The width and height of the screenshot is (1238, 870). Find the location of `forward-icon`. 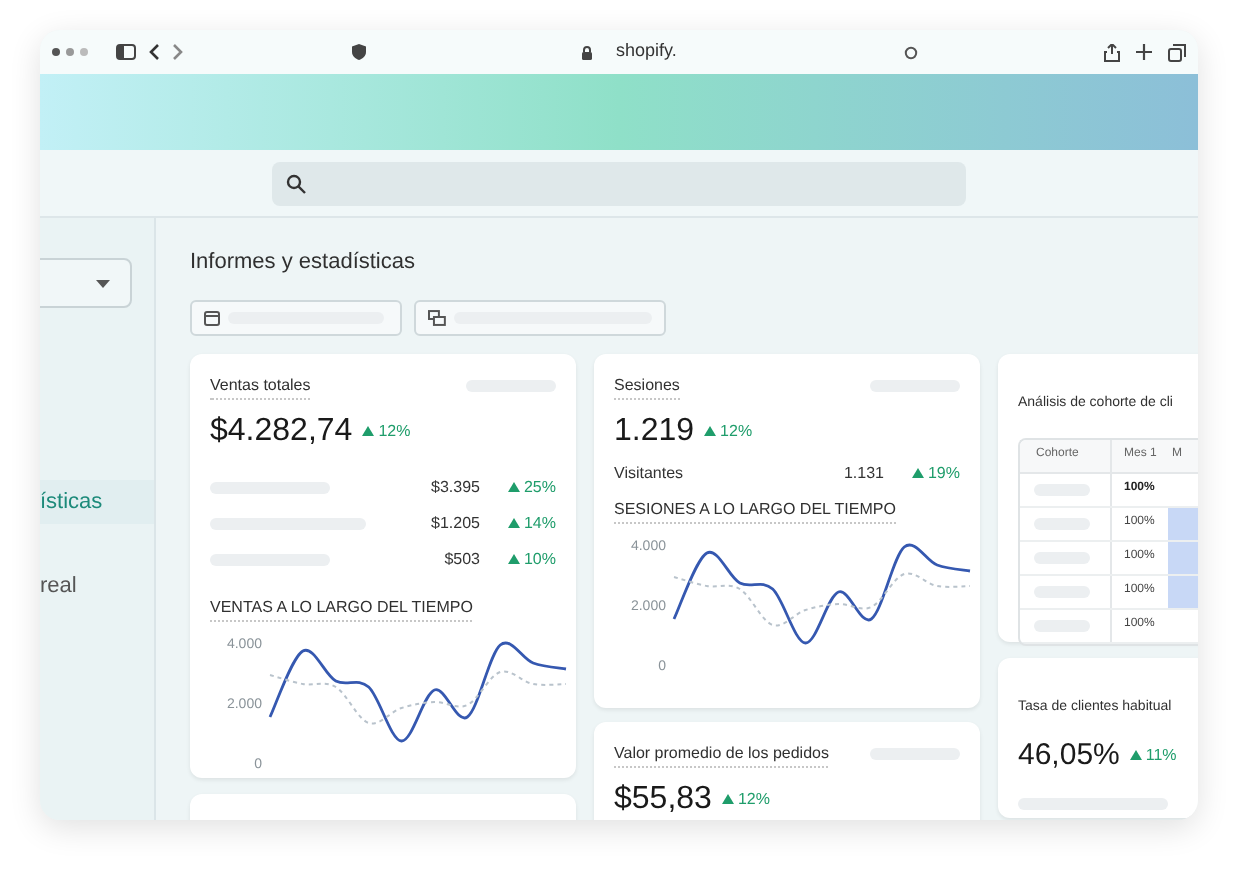

forward-icon is located at coordinates (178, 52).